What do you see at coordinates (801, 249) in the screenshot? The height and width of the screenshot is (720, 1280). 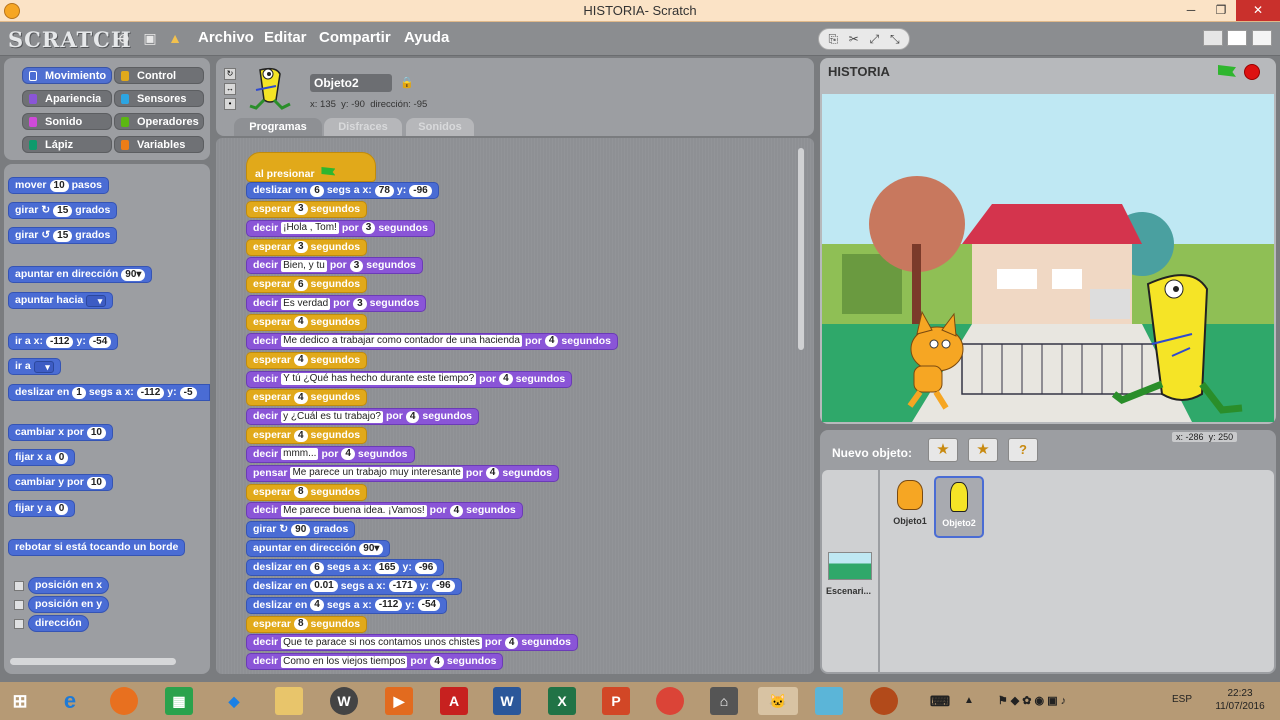 I see `scripts-scrollbar` at bounding box center [801, 249].